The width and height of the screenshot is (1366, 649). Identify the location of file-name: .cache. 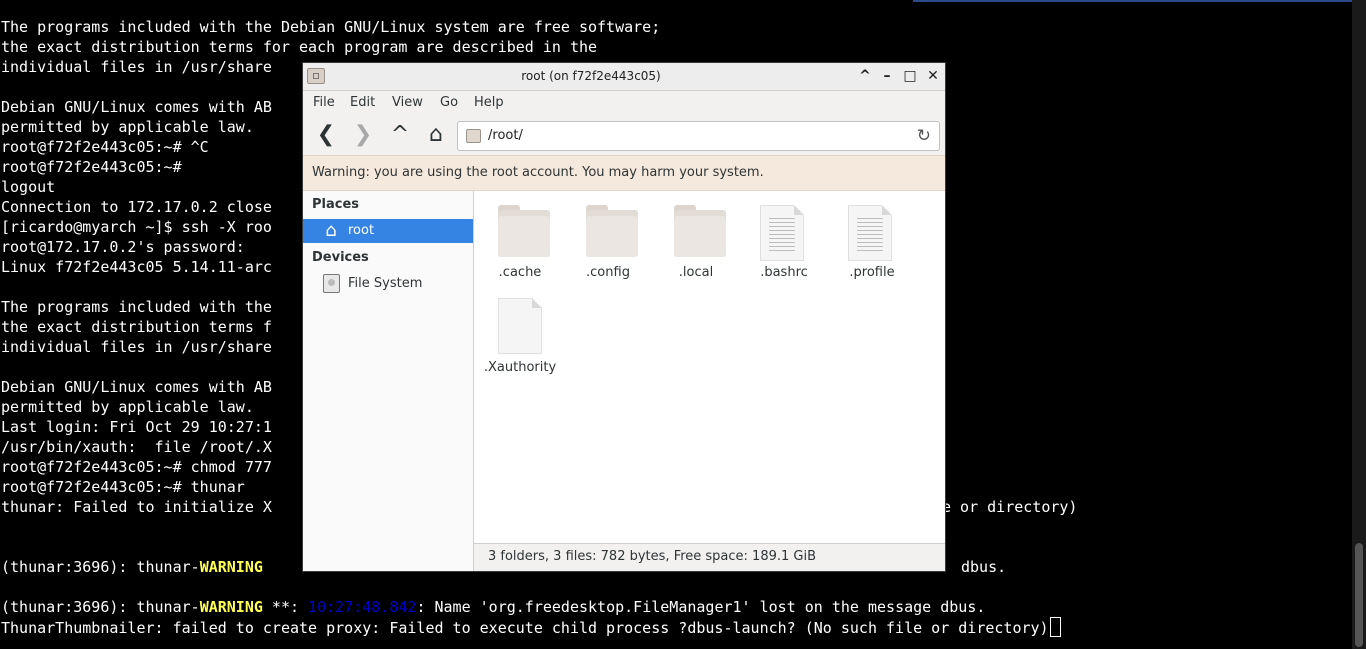
(520, 272).